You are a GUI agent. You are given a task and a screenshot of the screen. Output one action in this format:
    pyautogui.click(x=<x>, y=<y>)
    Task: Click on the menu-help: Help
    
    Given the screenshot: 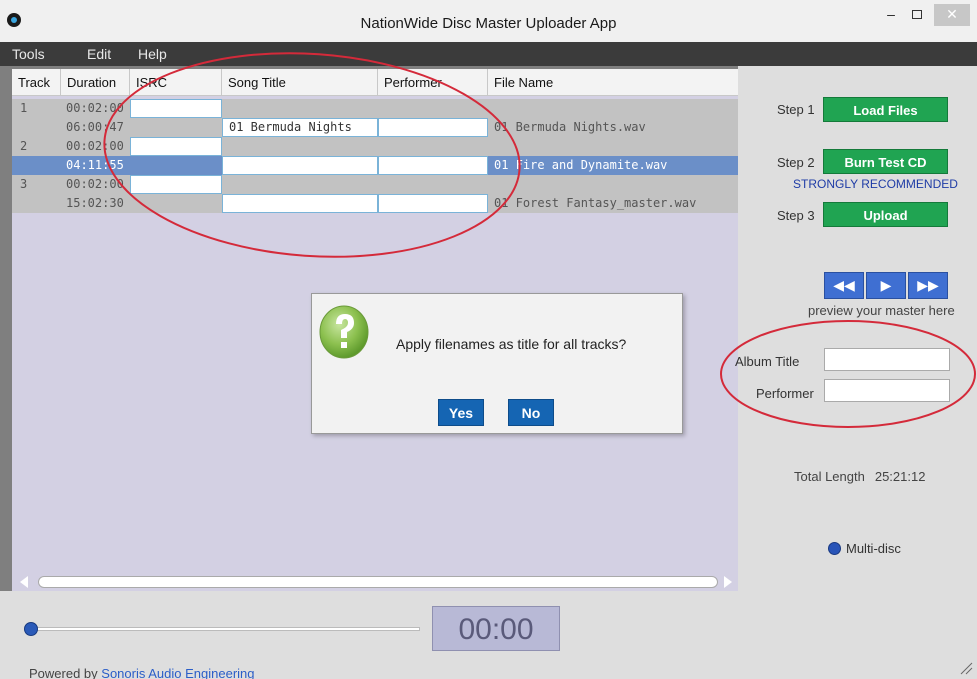 What is the action you would take?
    pyautogui.click(x=152, y=54)
    